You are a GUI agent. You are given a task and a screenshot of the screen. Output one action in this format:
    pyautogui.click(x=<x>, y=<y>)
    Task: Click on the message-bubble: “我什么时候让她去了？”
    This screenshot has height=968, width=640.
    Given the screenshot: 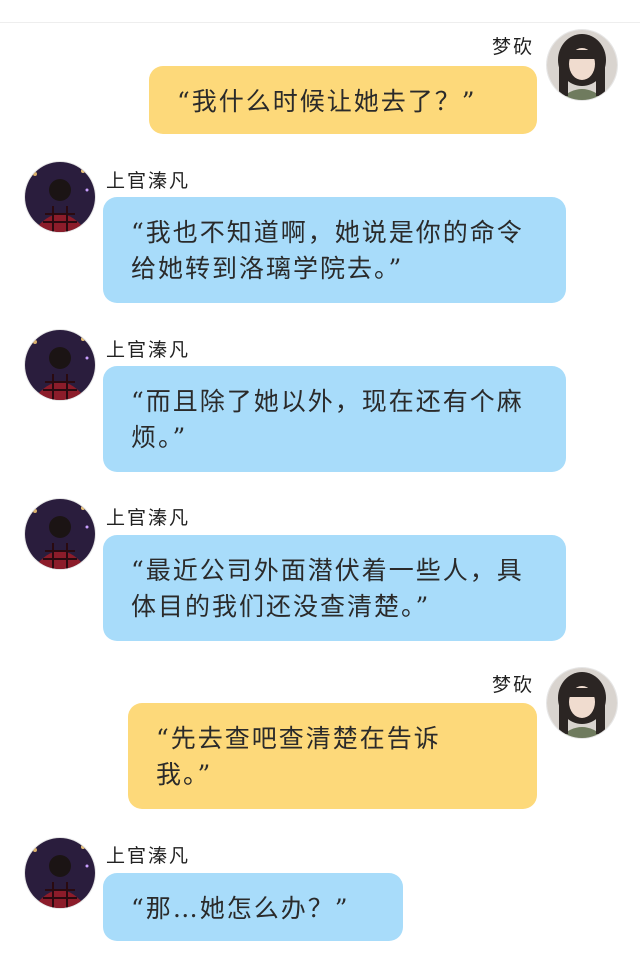 What is the action you would take?
    pyautogui.click(x=343, y=100)
    